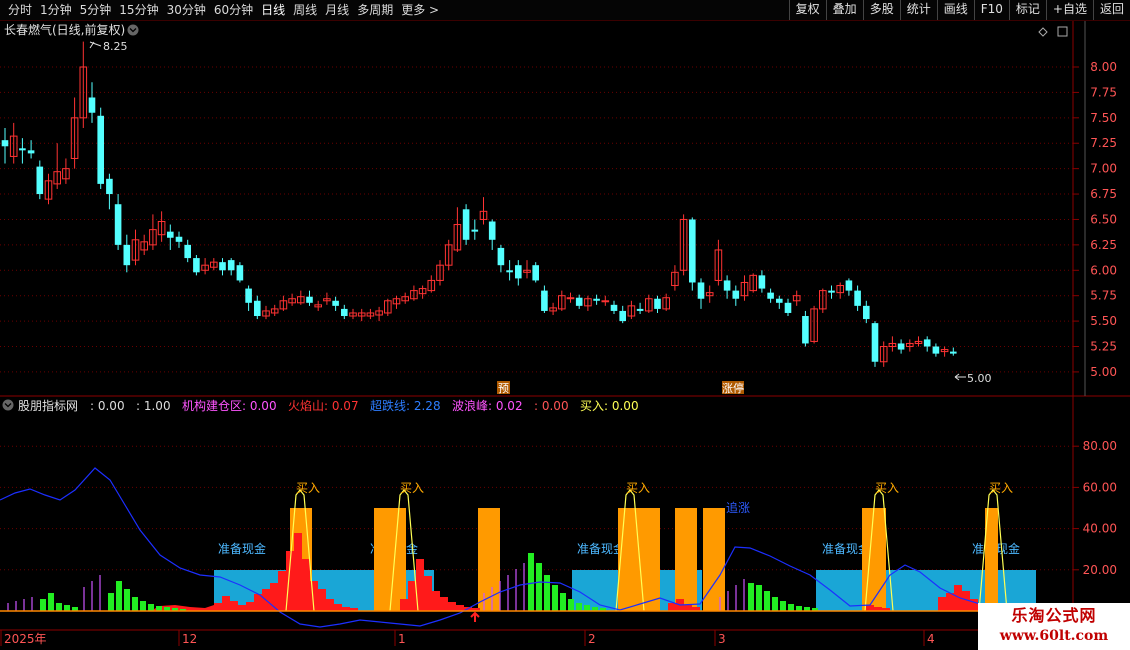 The image size is (1130, 650). What do you see at coordinates (305, 10) in the screenshot?
I see `period-tab-7: 周线` at bounding box center [305, 10].